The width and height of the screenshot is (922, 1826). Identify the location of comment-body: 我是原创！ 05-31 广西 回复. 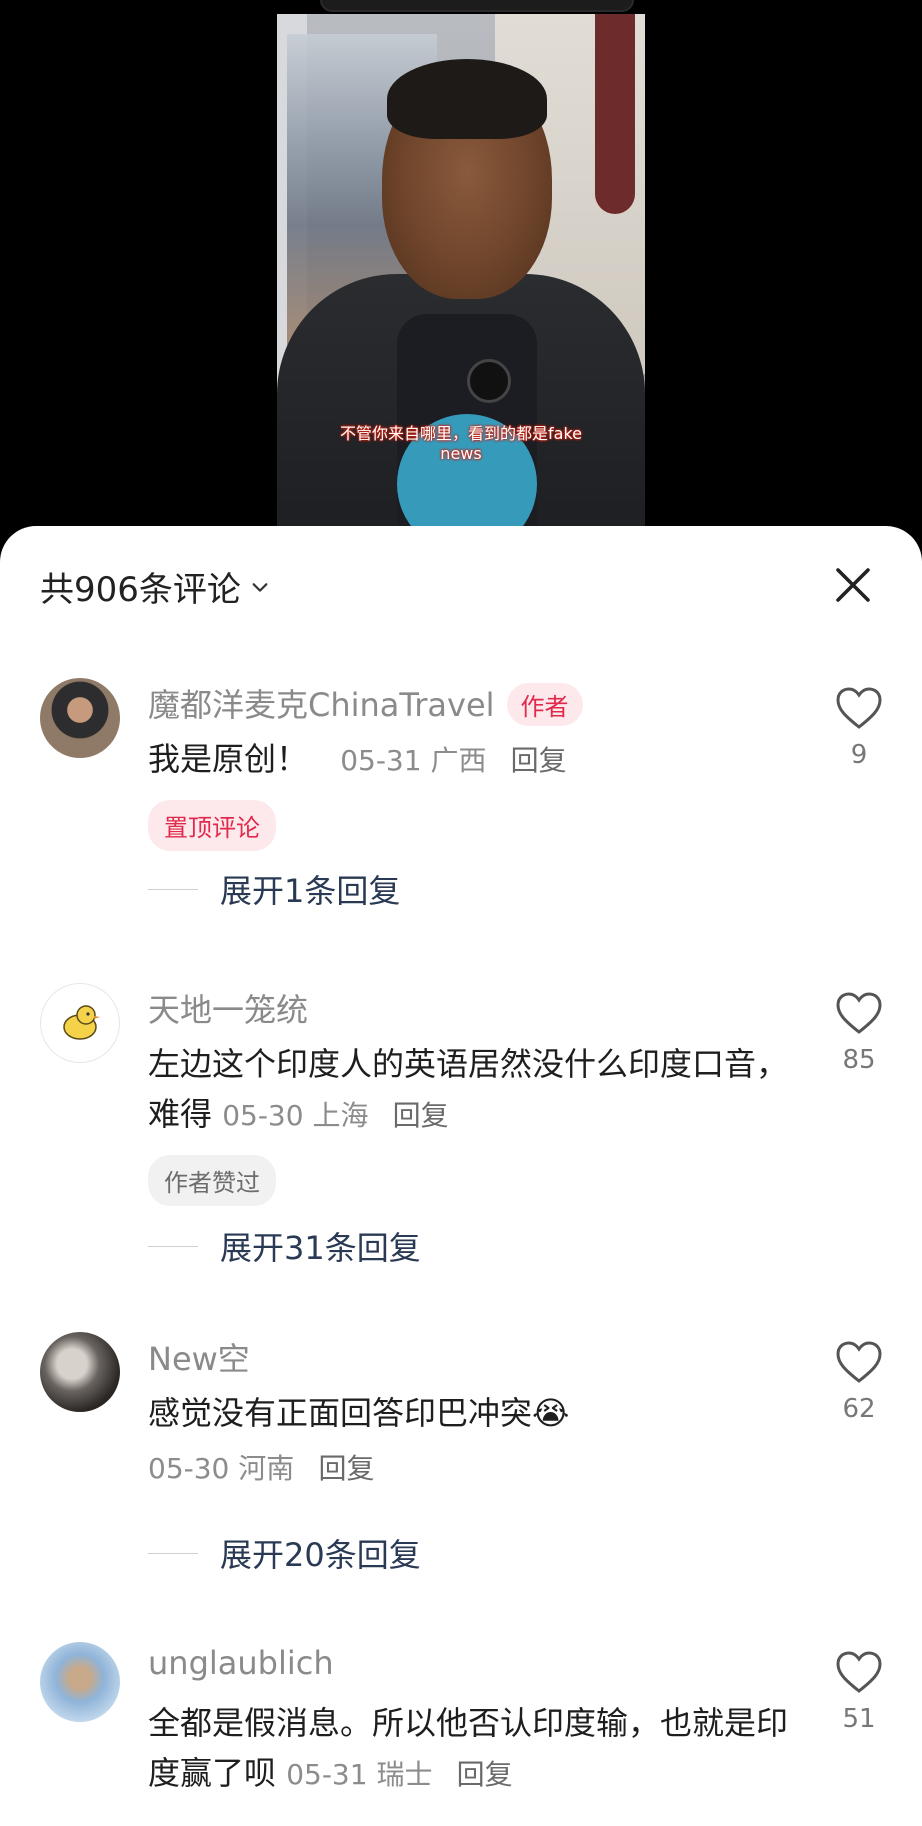
(468, 760).